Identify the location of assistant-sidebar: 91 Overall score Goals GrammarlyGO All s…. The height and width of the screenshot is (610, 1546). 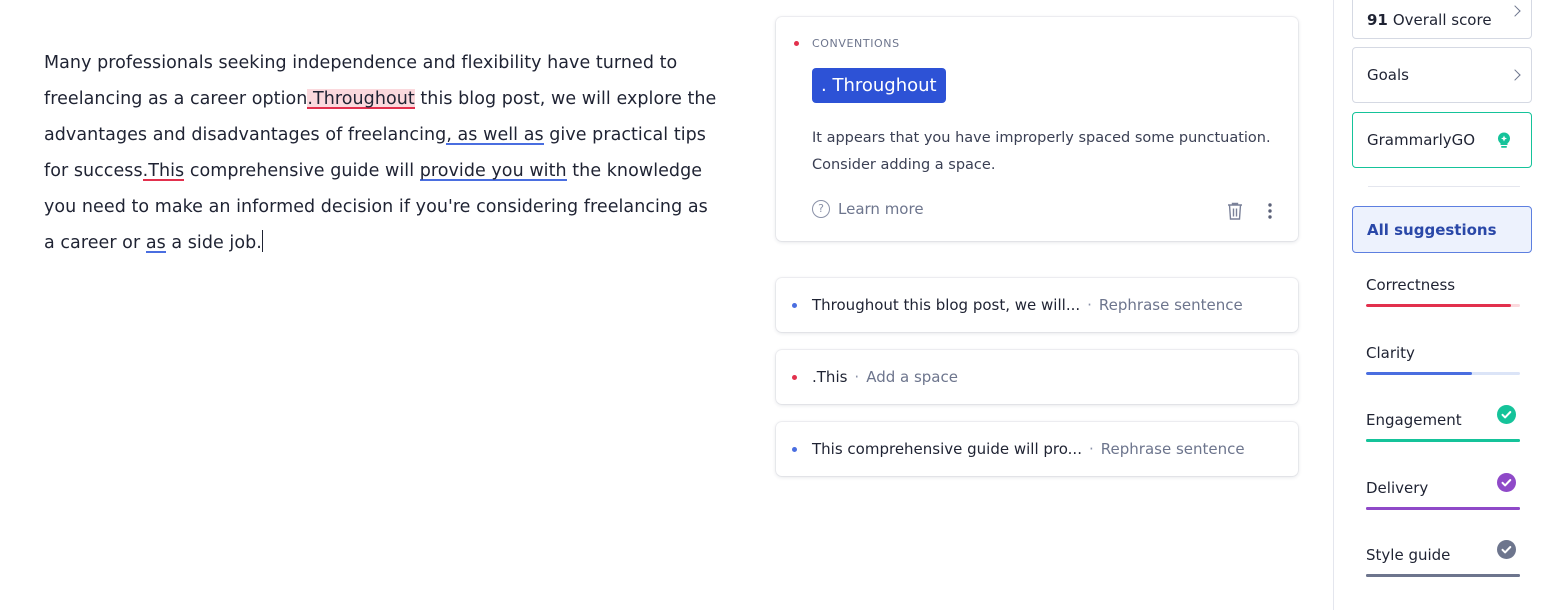
(1439, 305).